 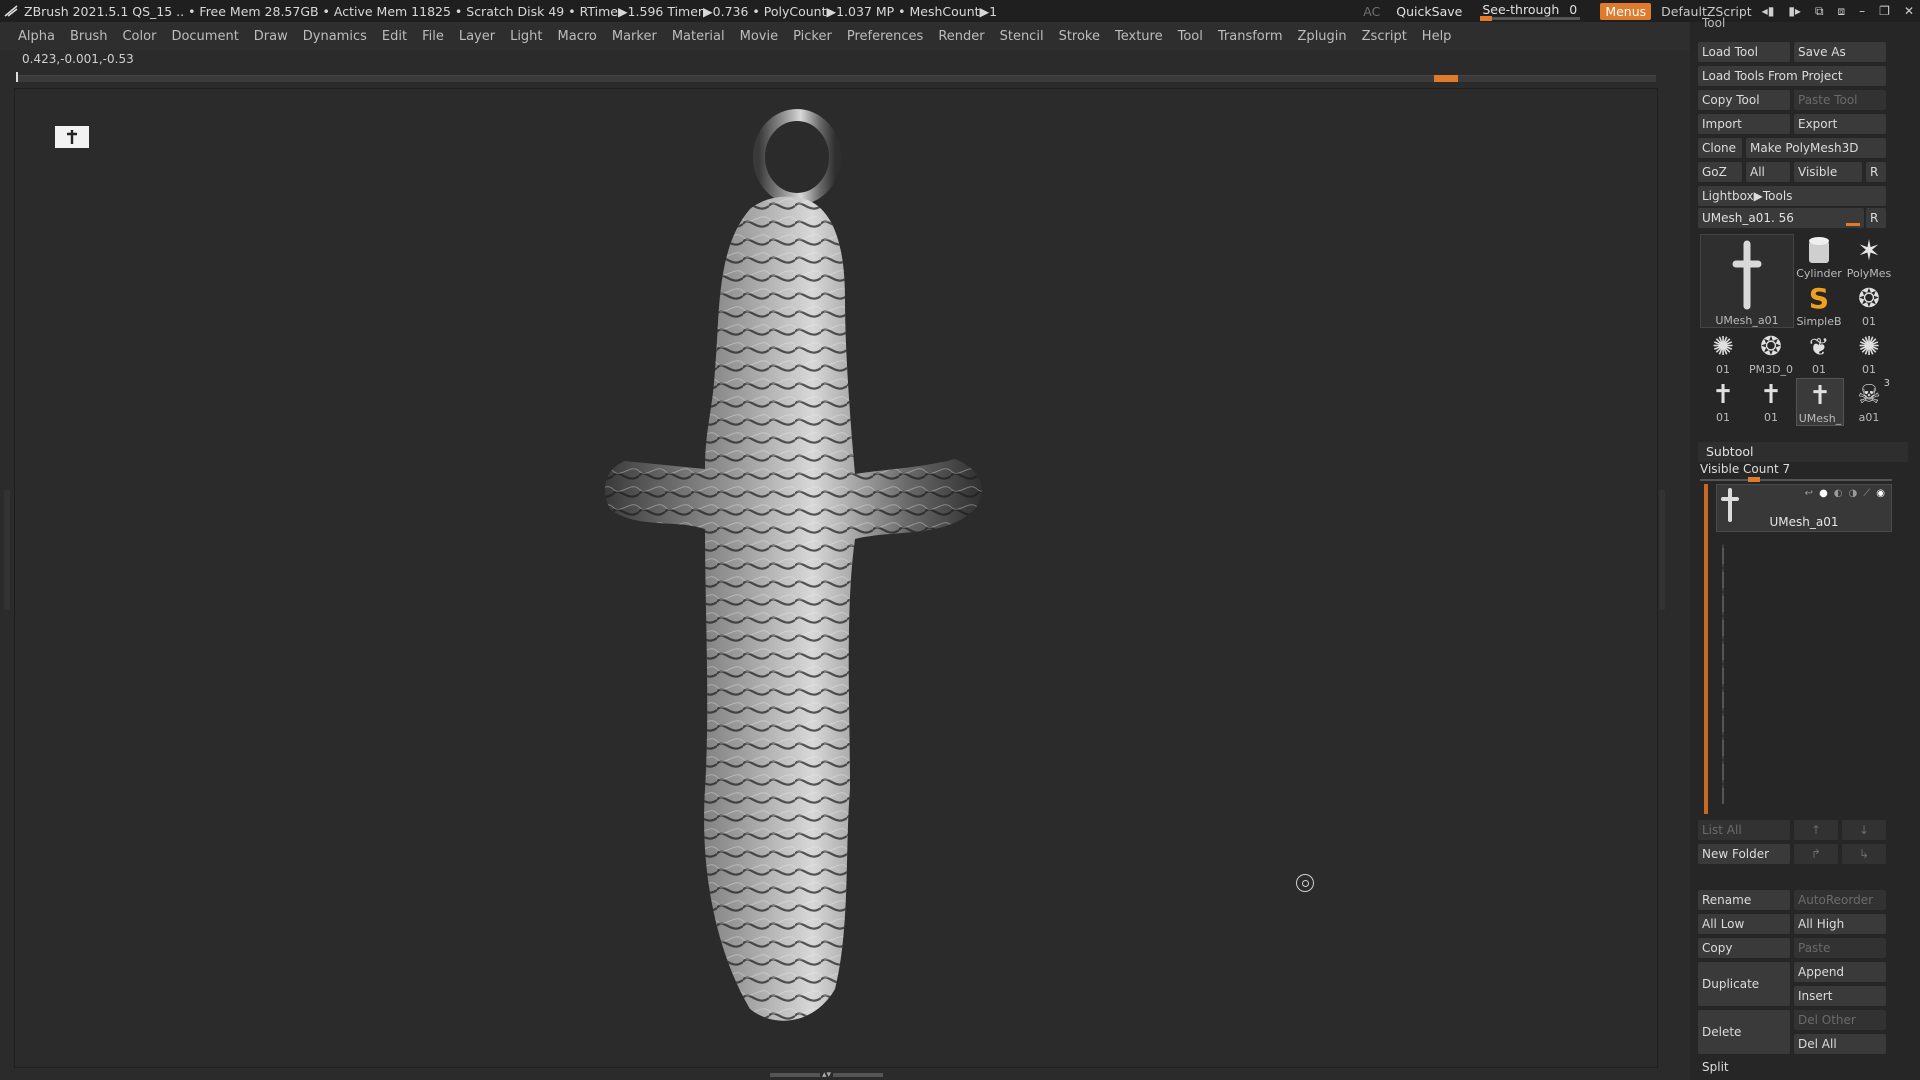 What do you see at coordinates (1438, 36) in the screenshot?
I see `menu-help: Help` at bounding box center [1438, 36].